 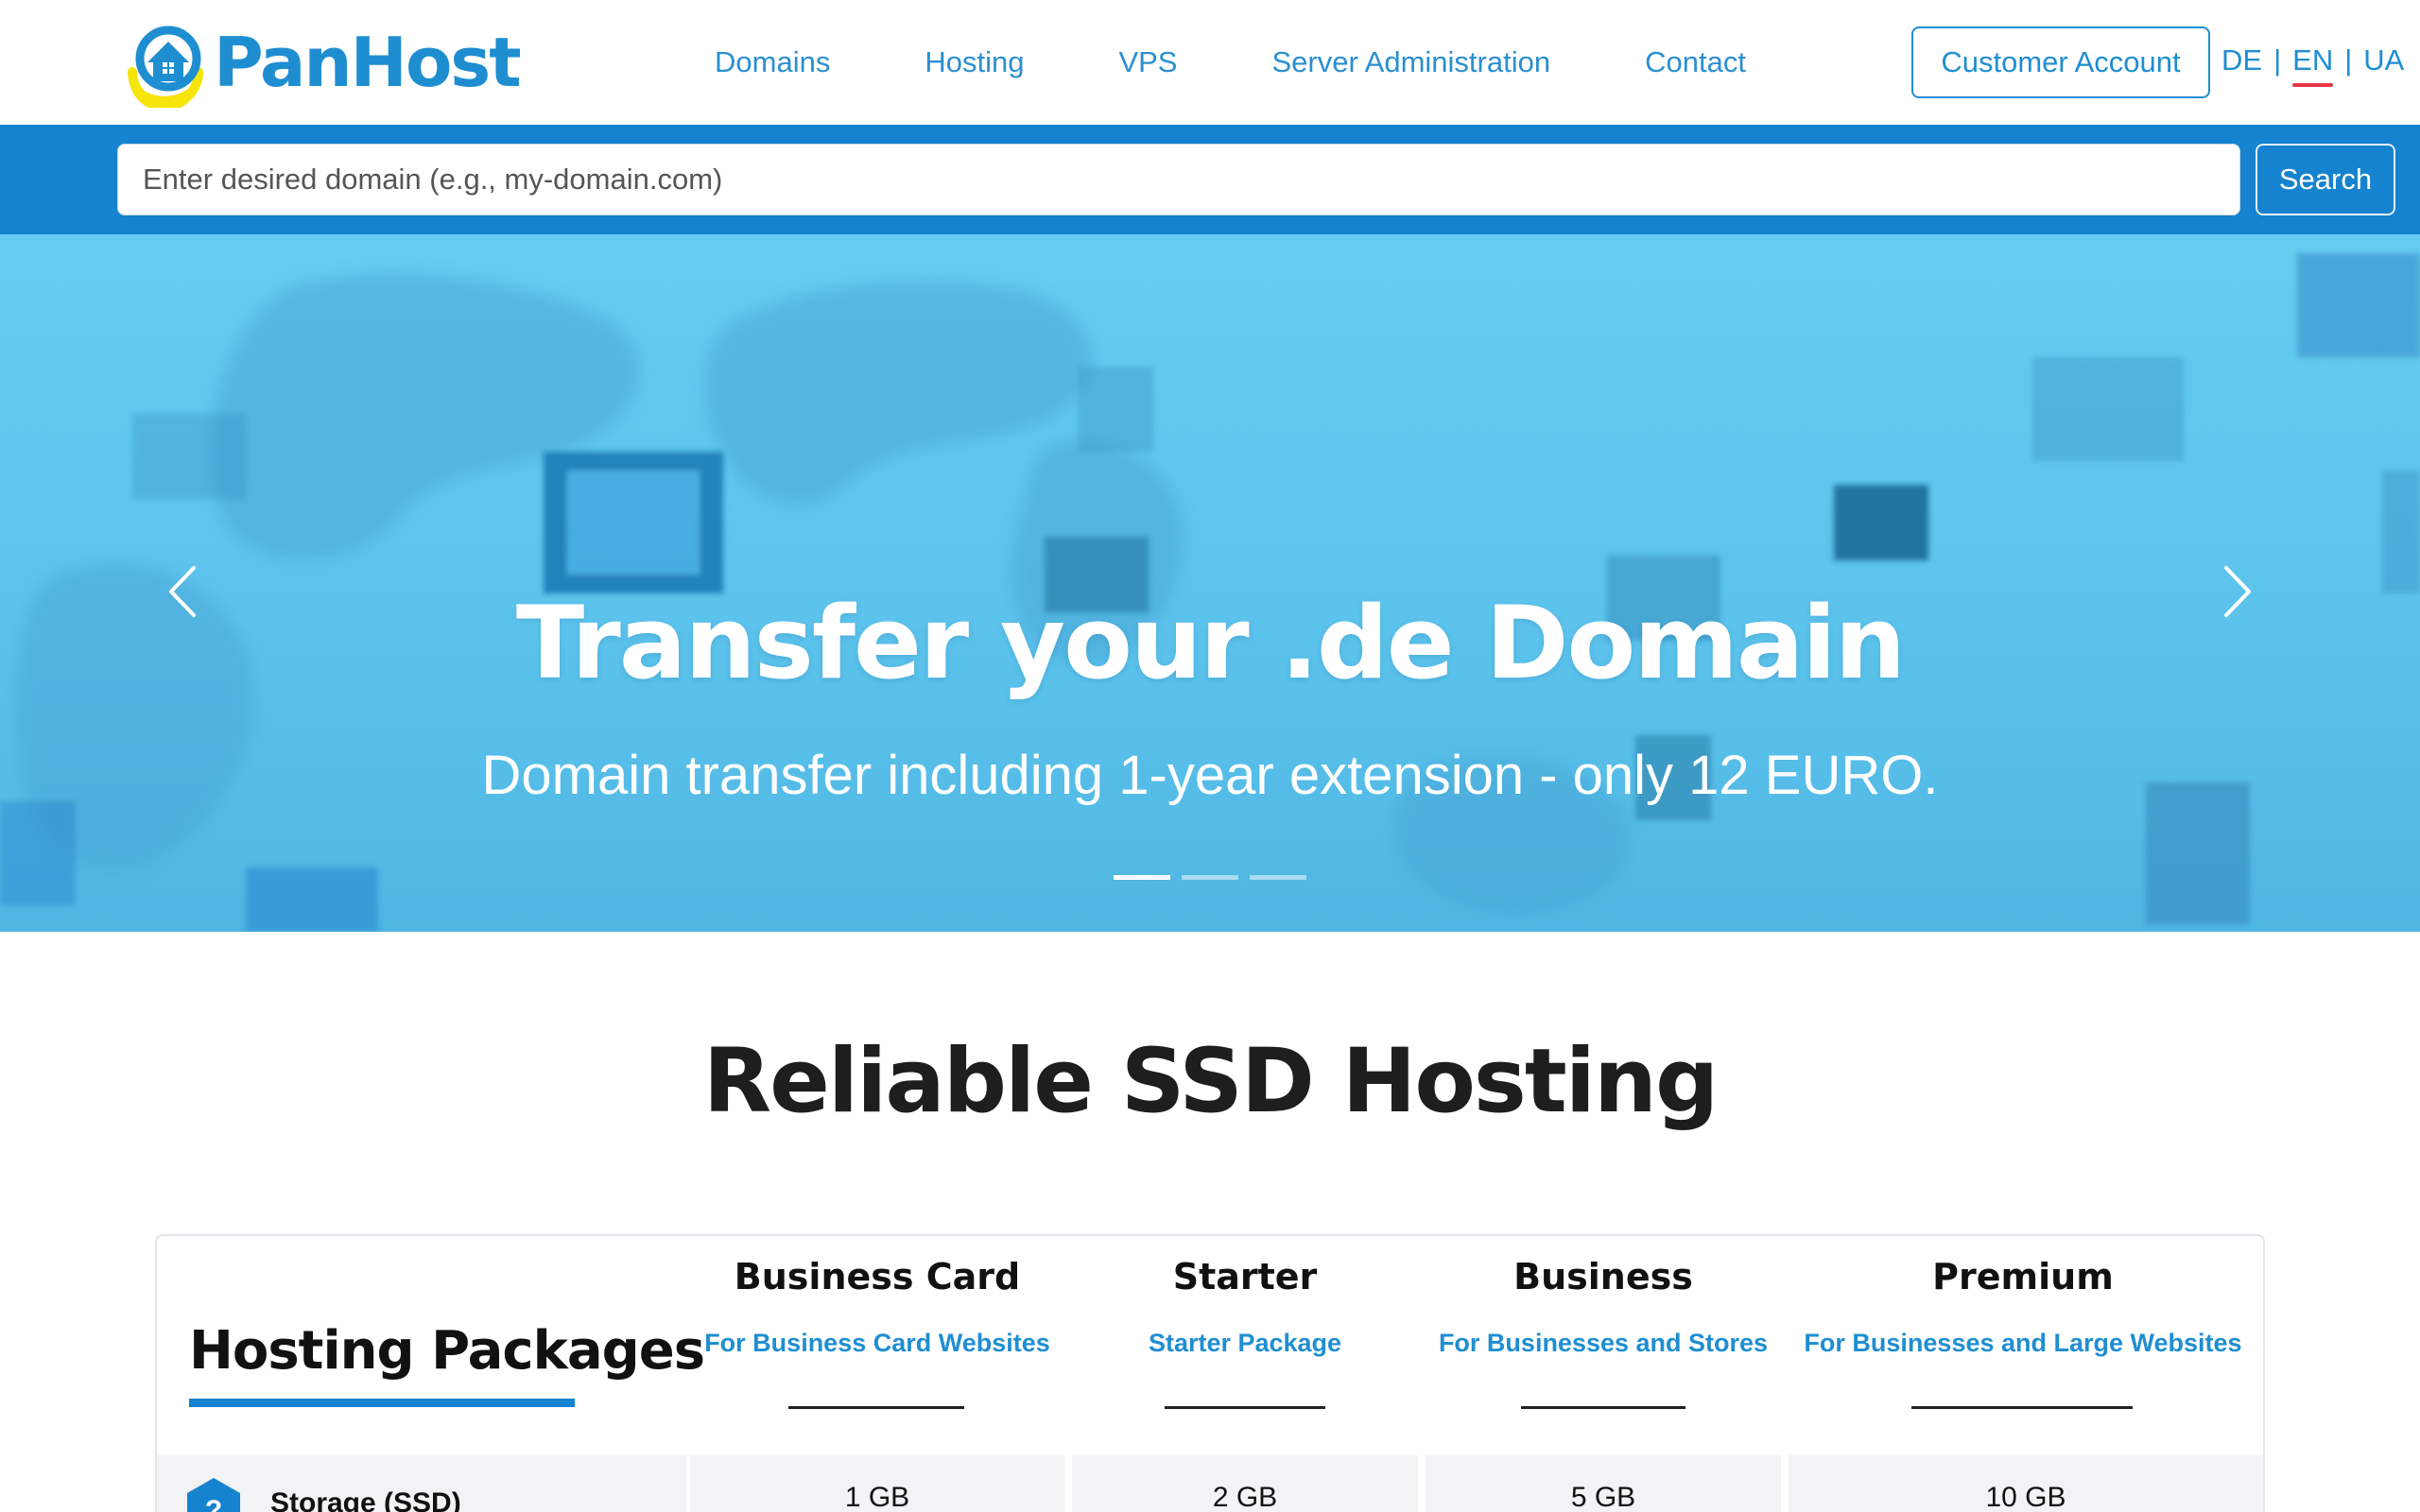 I want to click on domain-search-input, so click(x=1178, y=179).